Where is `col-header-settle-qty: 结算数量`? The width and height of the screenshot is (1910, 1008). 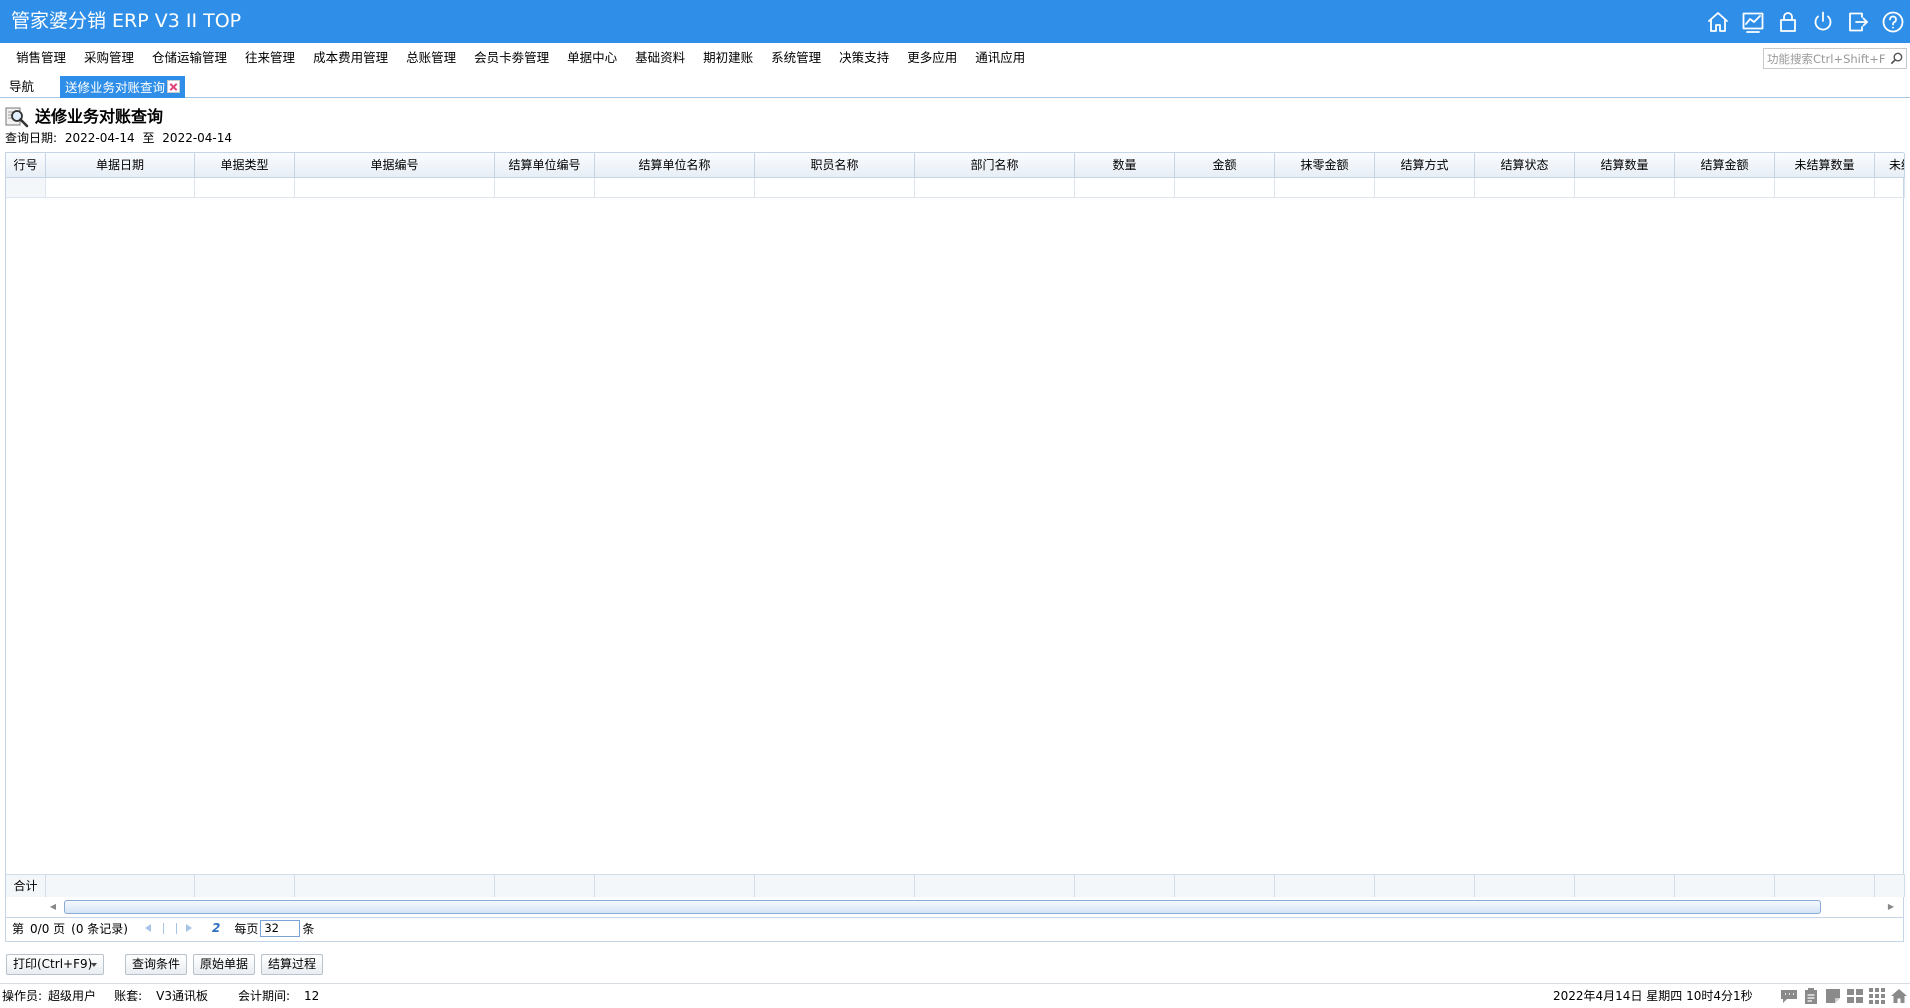 col-header-settle-qty: 结算数量 is located at coordinates (1625, 165).